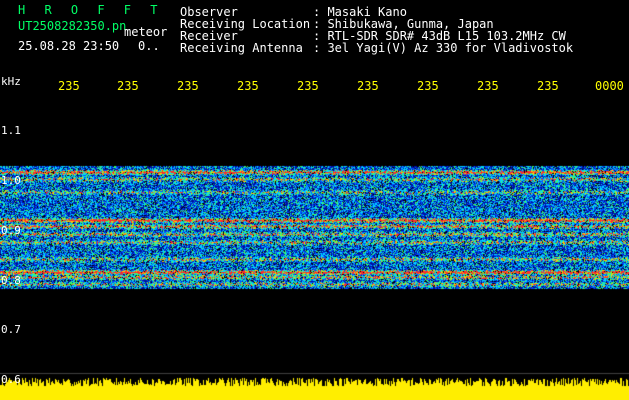  I want to click on freq-tick: 1.1, so click(11, 130).